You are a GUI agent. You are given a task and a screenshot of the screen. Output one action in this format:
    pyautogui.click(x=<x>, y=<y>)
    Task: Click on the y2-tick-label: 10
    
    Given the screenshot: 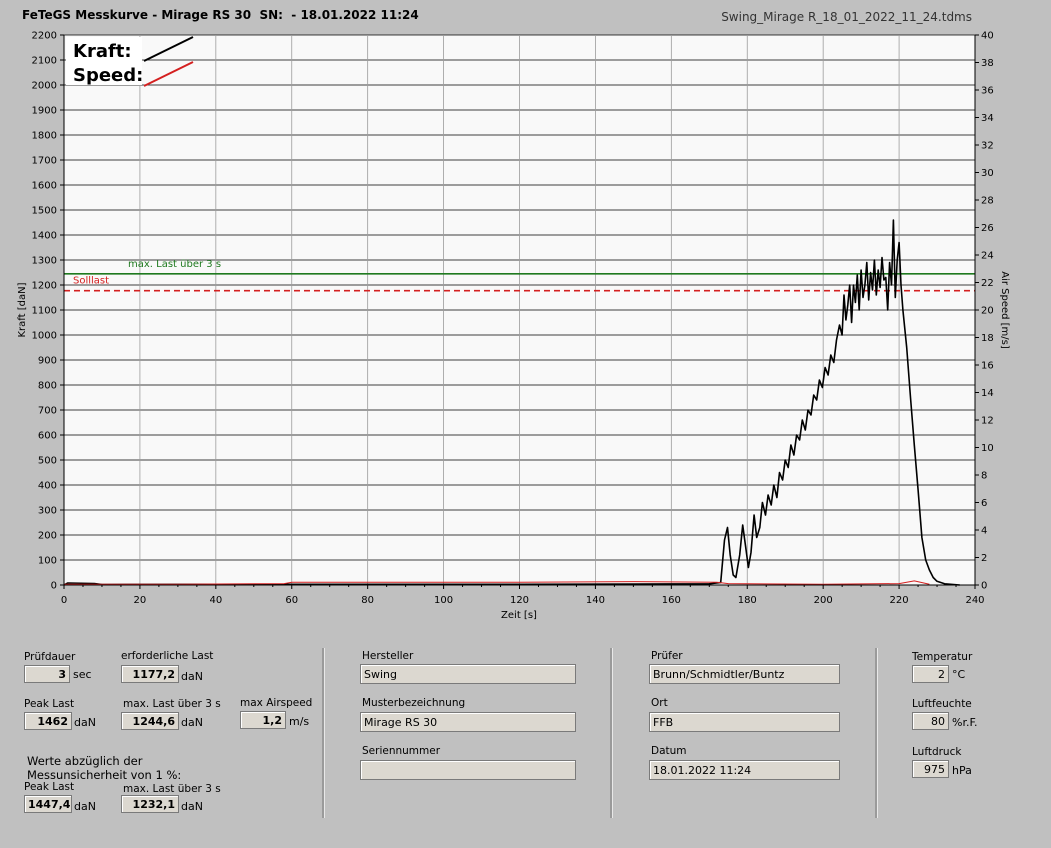 What is the action you would take?
    pyautogui.click(x=987, y=448)
    